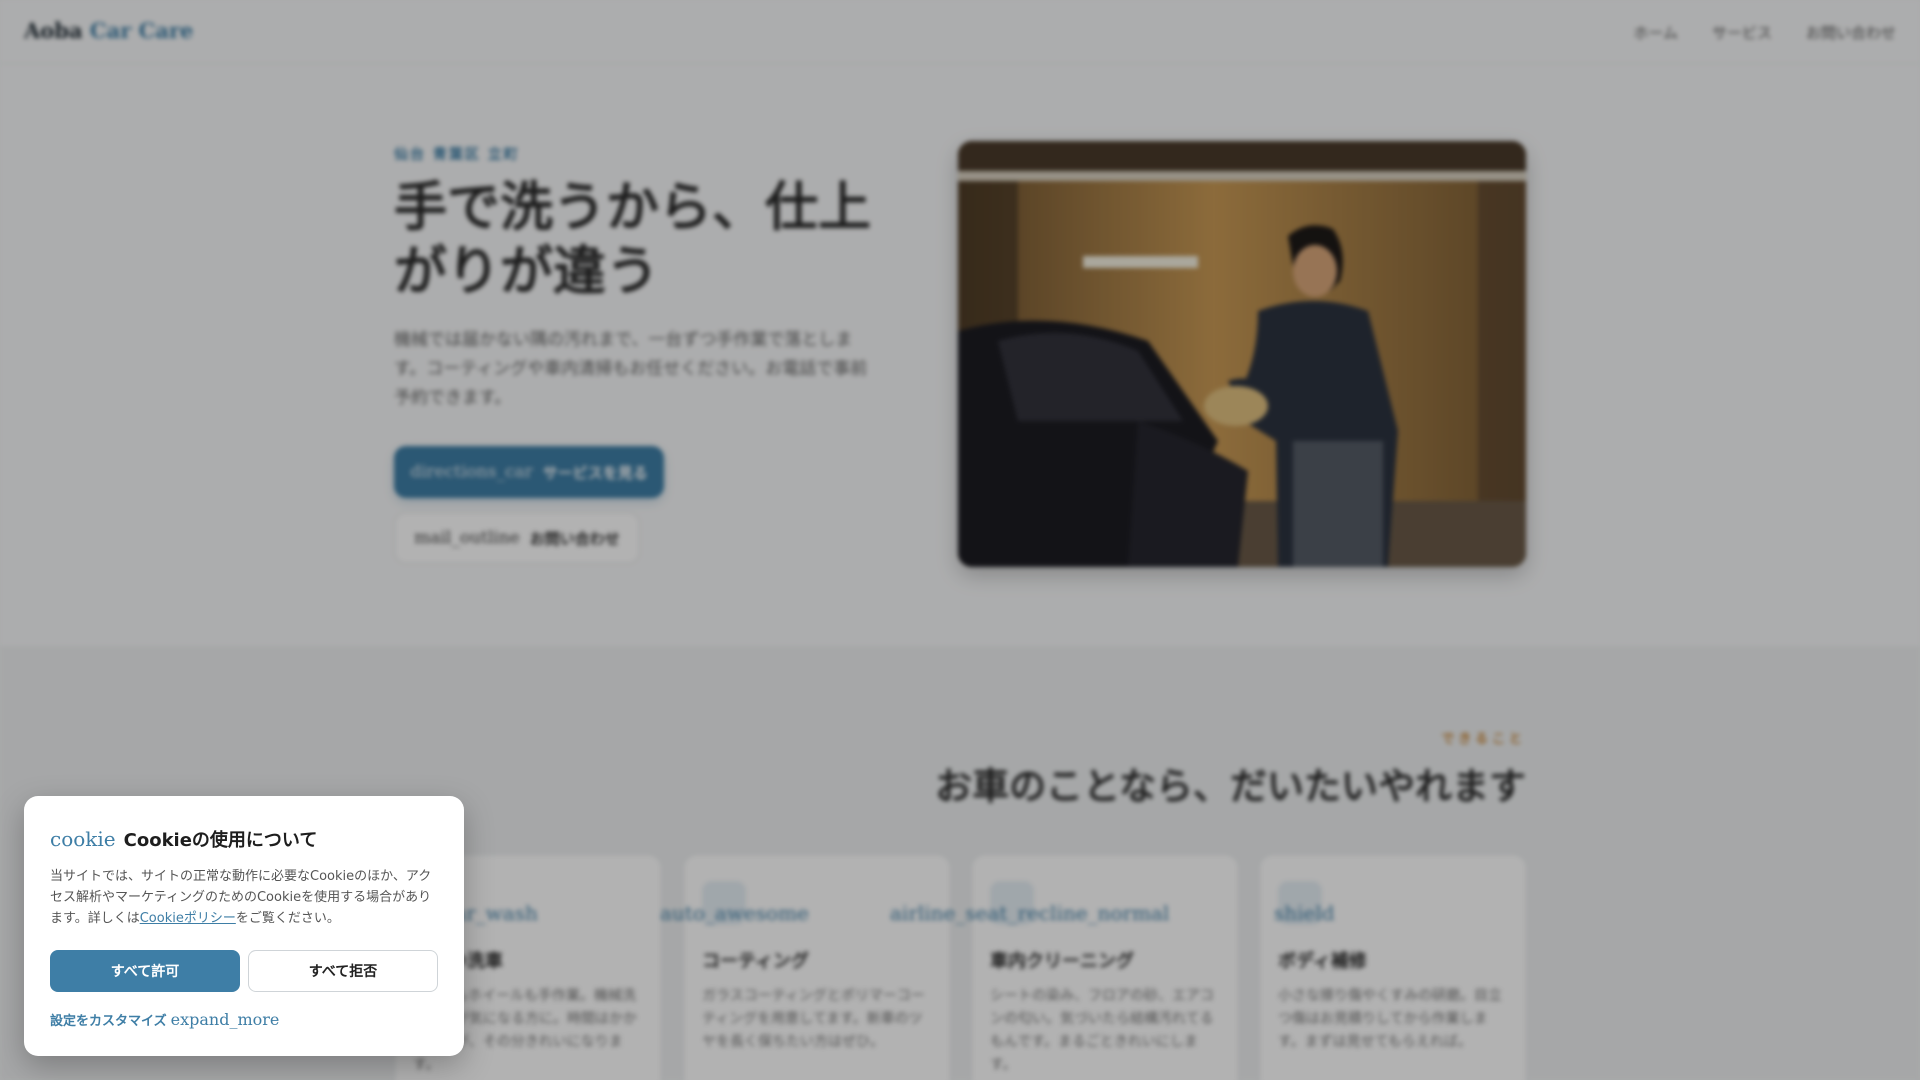 This screenshot has width=1920, height=1080. What do you see at coordinates (145, 971) in the screenshot?
I see `accept-all-button: すべて許可` at bounding box center [145, 971].